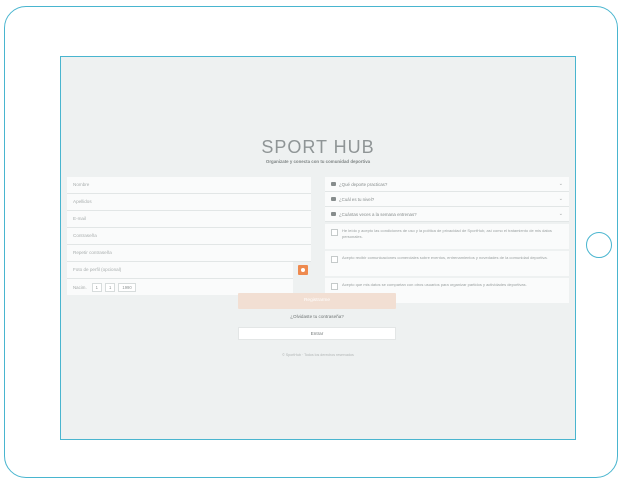 This screenshot has height=484, width=622. What do you see at coordinates (110, 287) in the screenshot?
I see `birth-month-select: 1` at bounding box center [110, 287].